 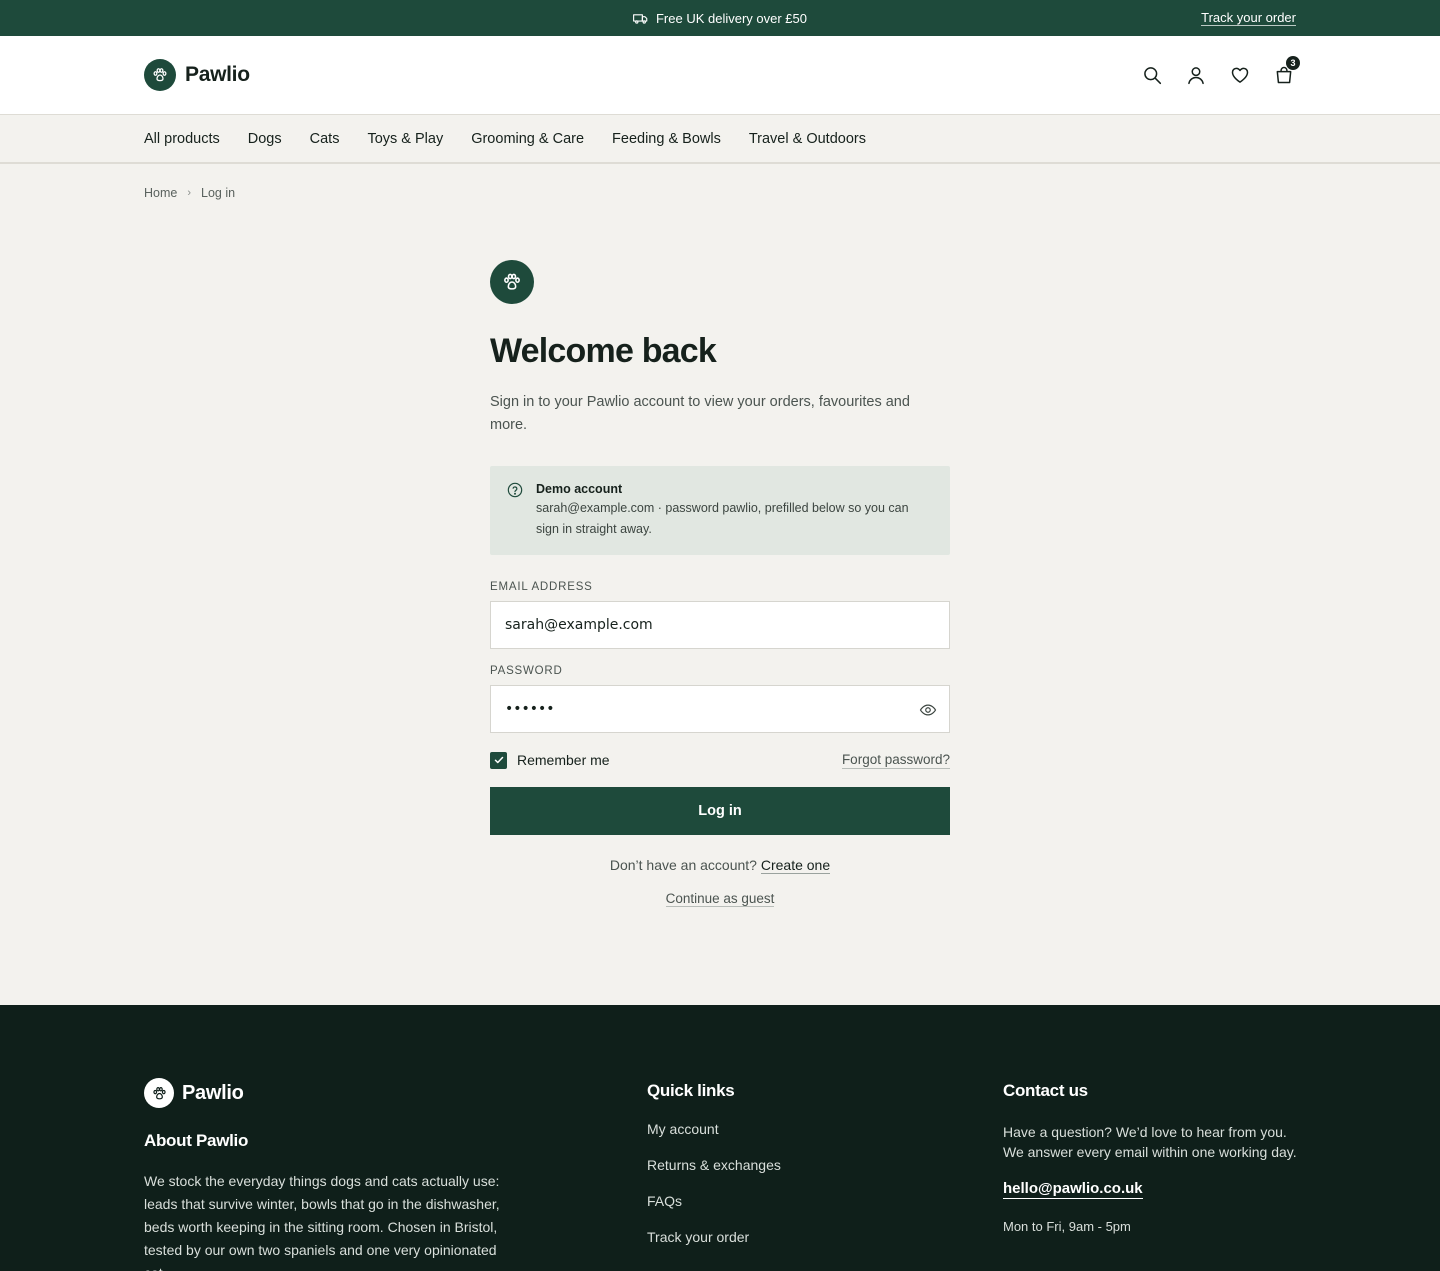 I want to click on email-field-wrapper, so click(x=720, y=625).